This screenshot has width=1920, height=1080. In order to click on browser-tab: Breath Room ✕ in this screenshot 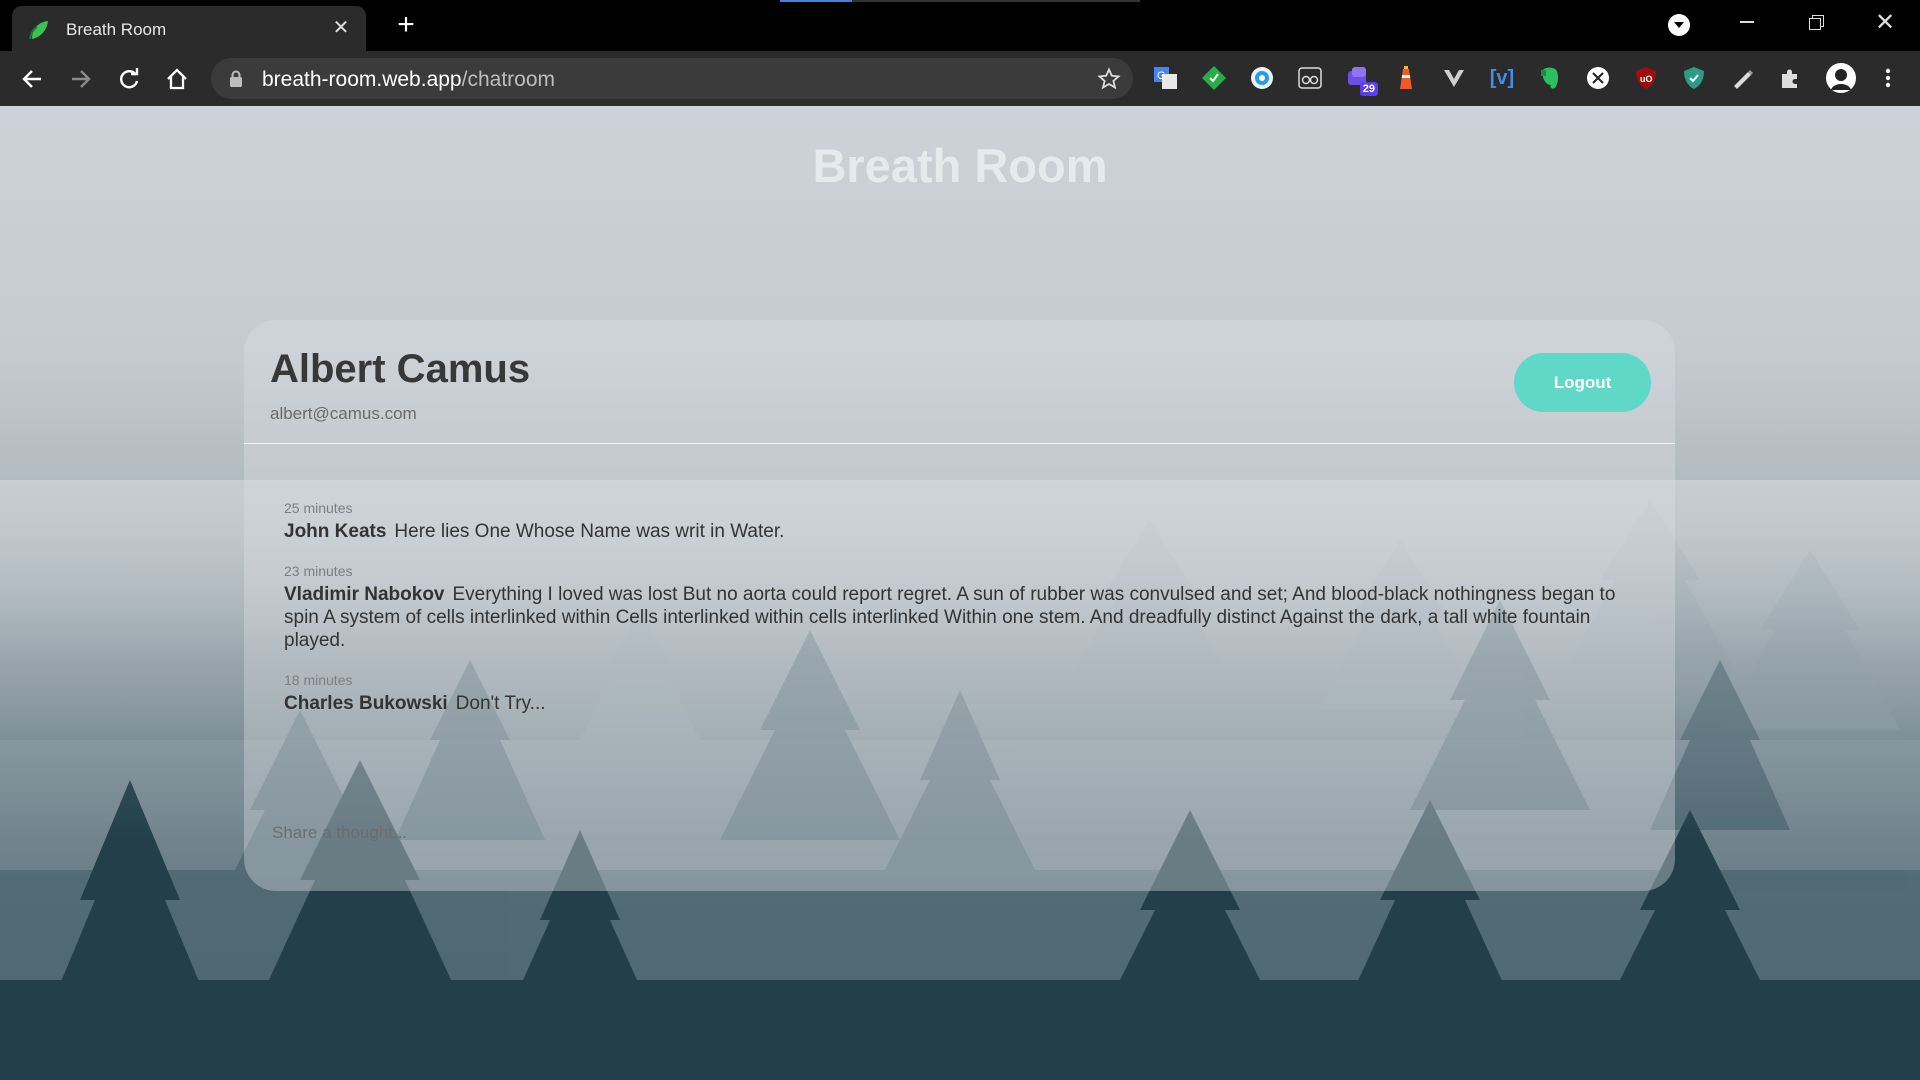, I will do `click(189, 28)`.